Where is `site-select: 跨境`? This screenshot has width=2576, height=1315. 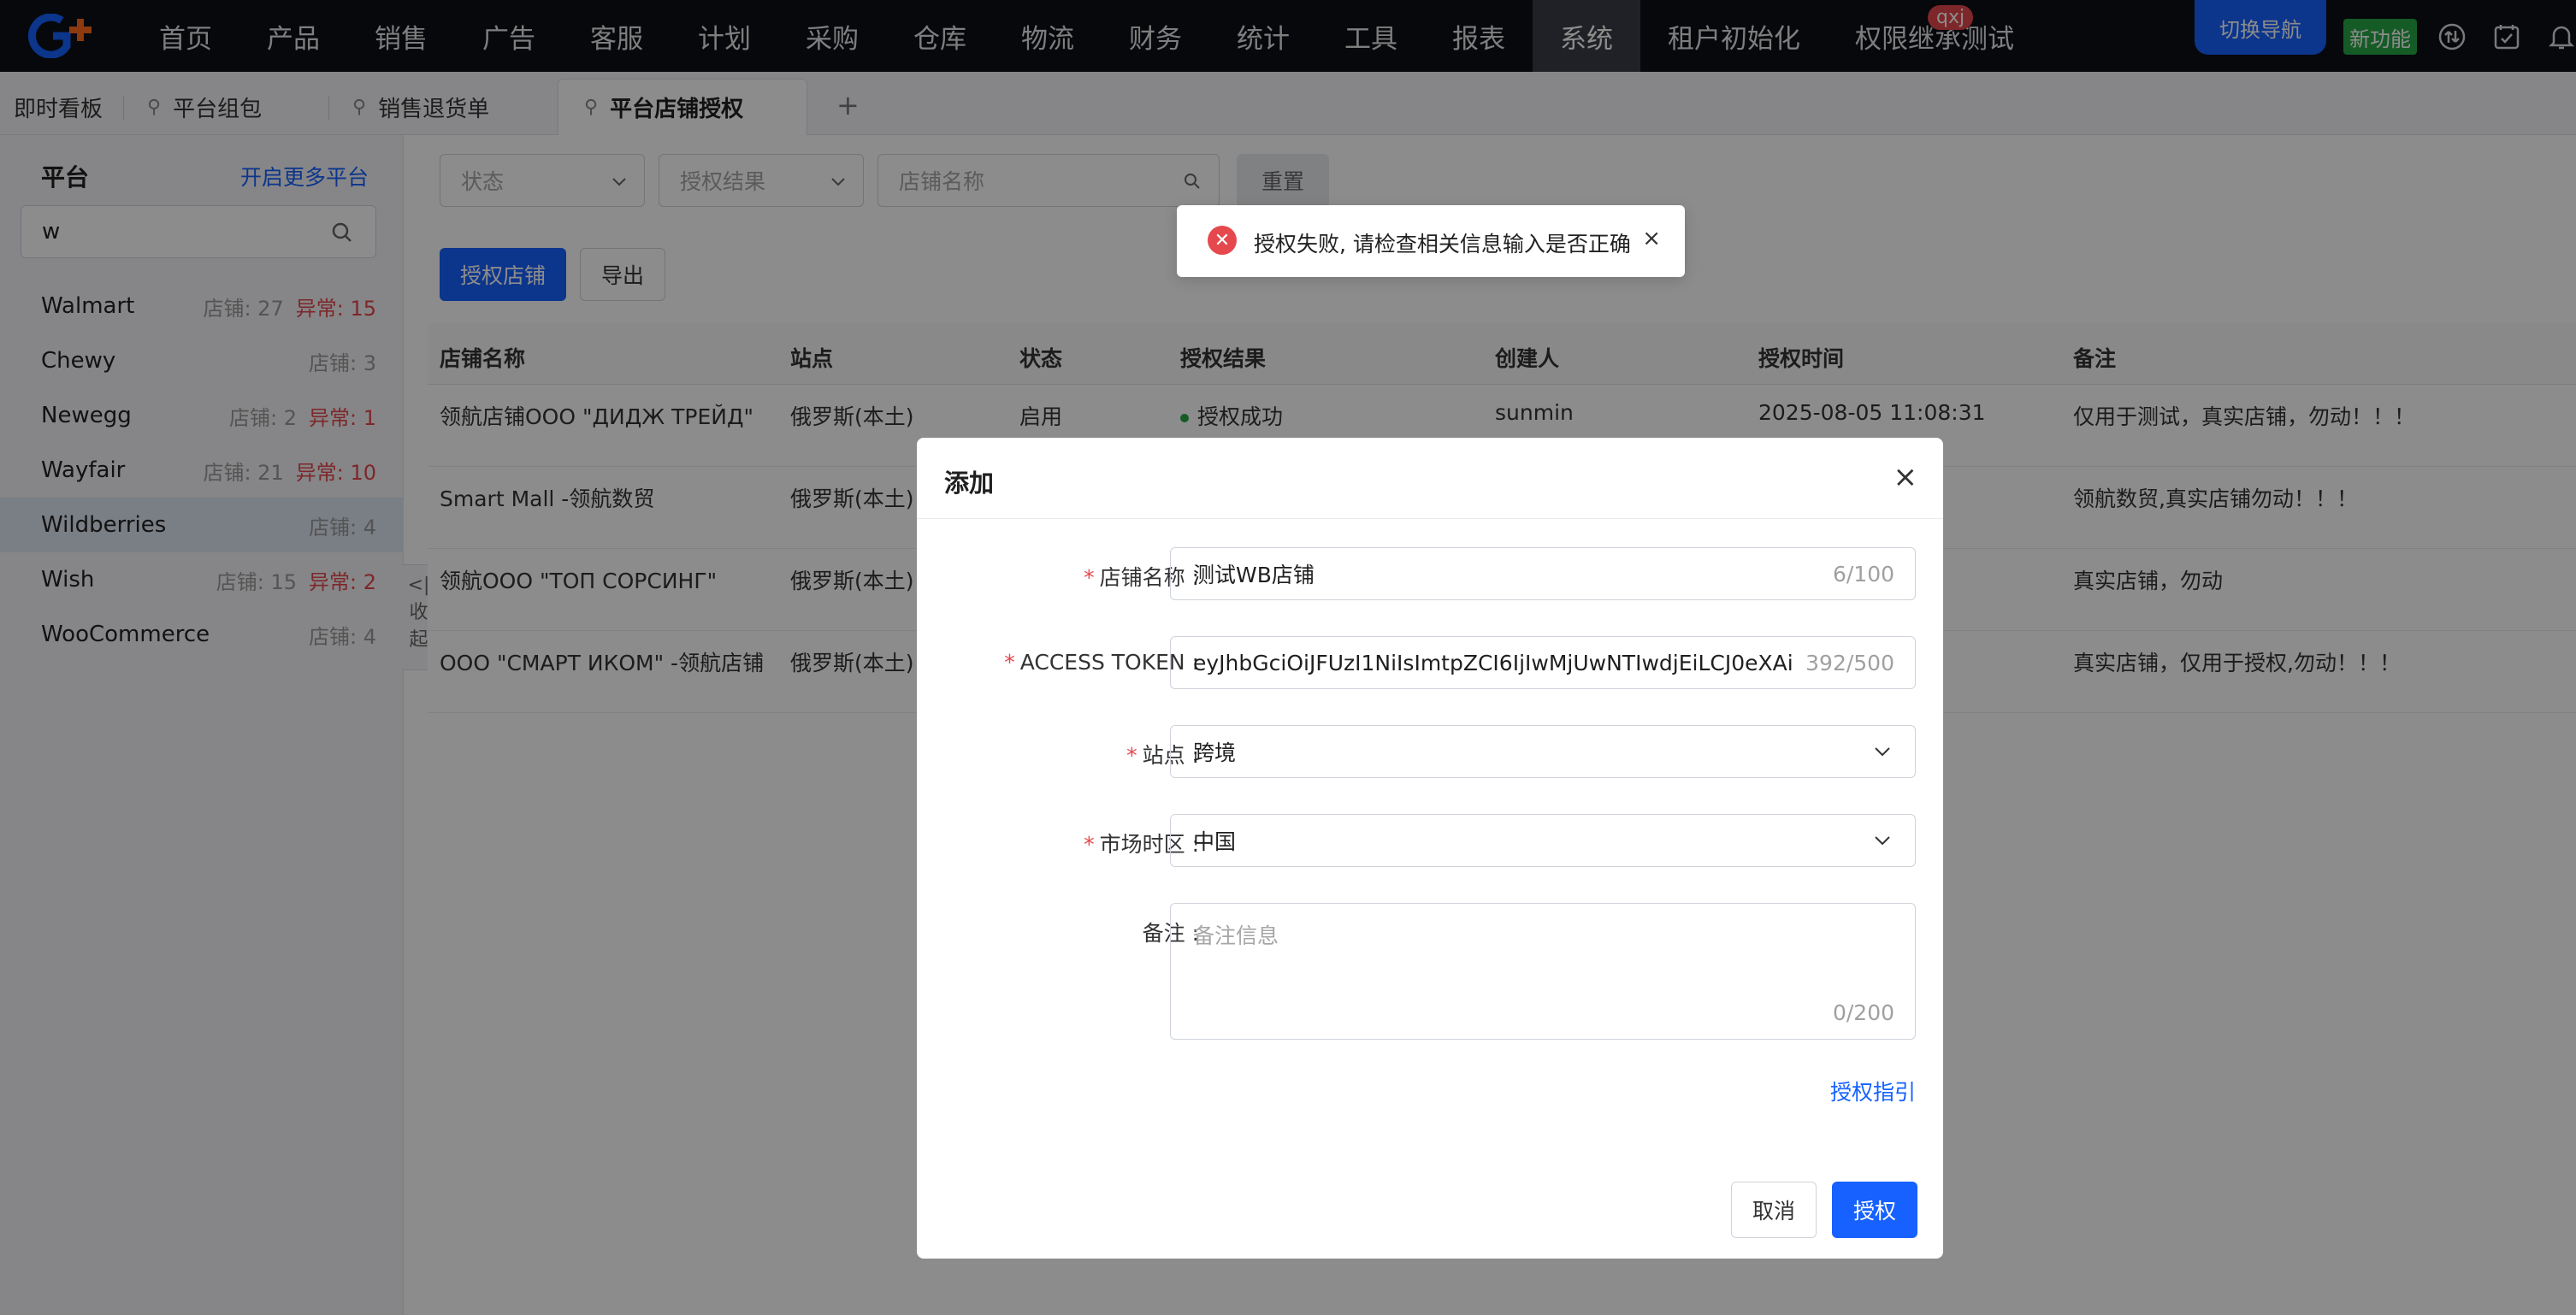
site-select: 跨境 is located at coordinates (1543, 751).